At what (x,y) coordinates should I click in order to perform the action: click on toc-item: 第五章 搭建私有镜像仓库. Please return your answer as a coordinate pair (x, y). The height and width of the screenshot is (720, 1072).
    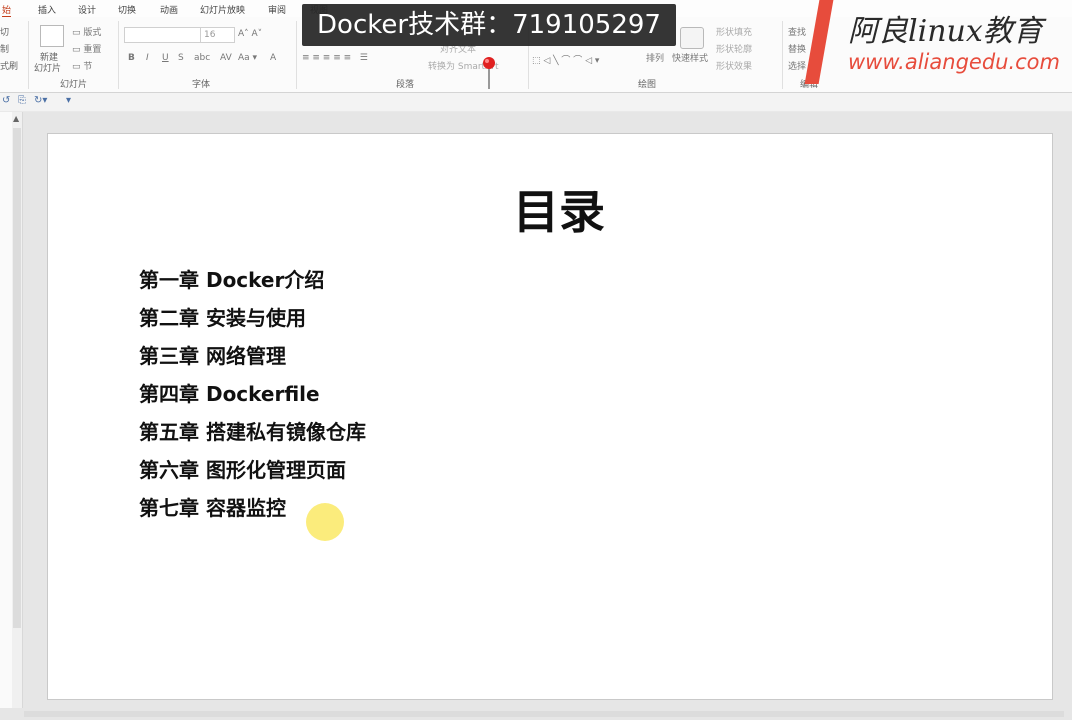
    Looking at the image, I should click on (252, 435).